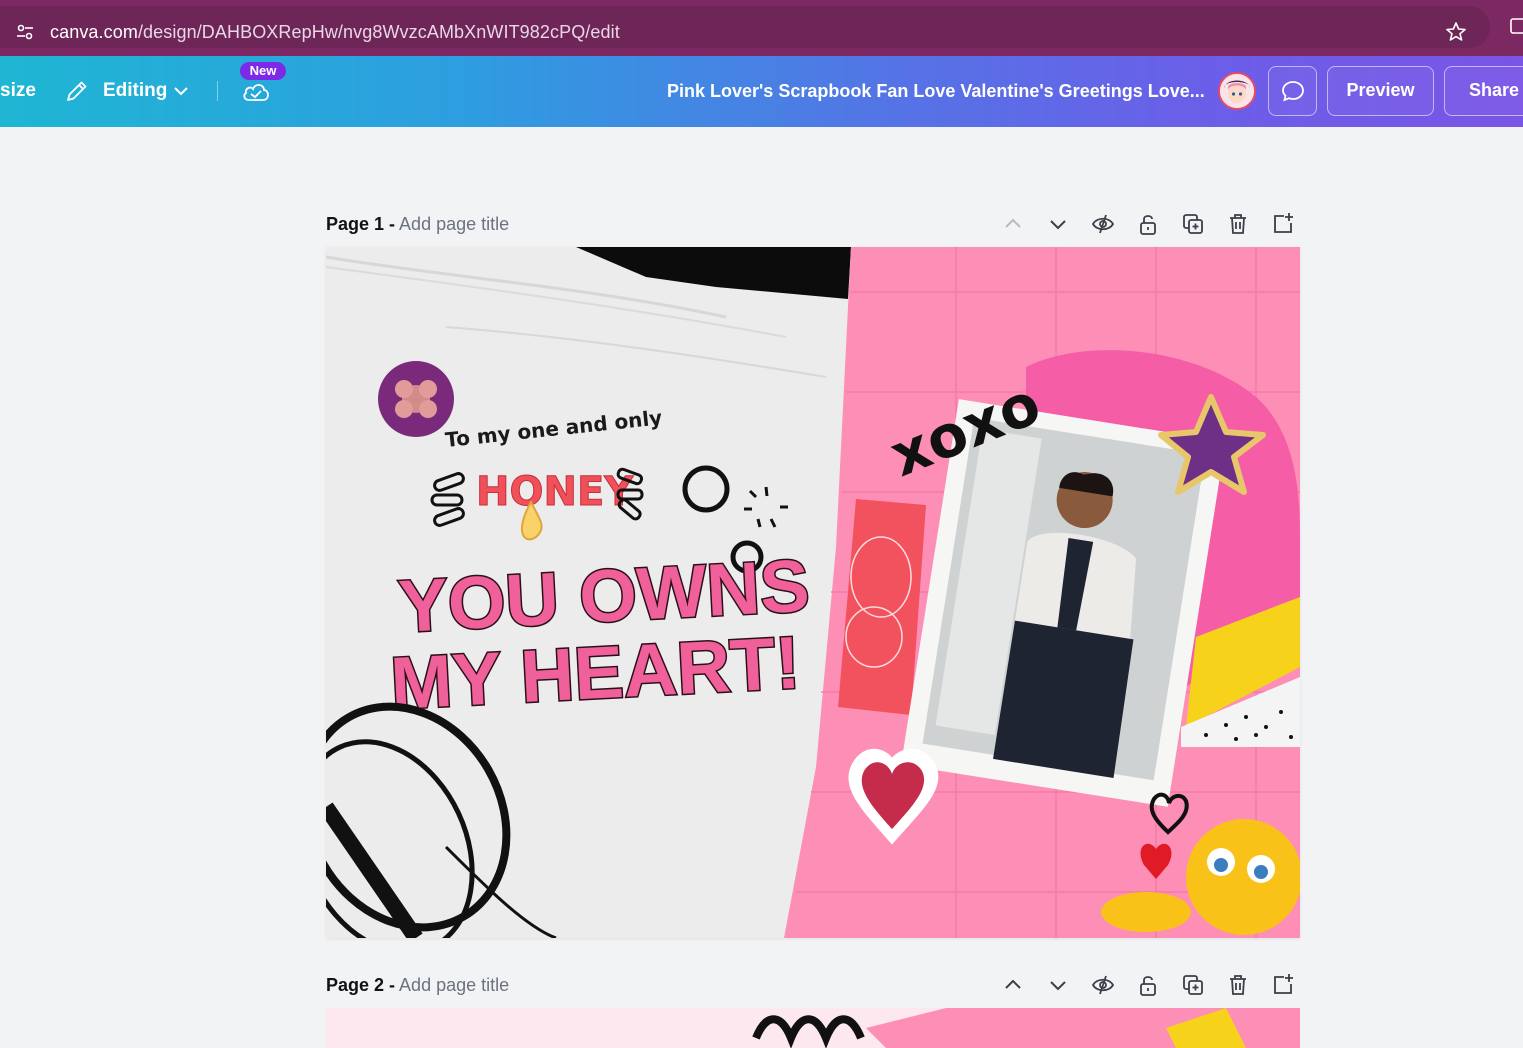 The width and height of the screenshot is (1523, 1048). What do you see at coordinates (256, 91) in the screenshot?
I see `cloud-check-icon` at bounding box center [256, 91].